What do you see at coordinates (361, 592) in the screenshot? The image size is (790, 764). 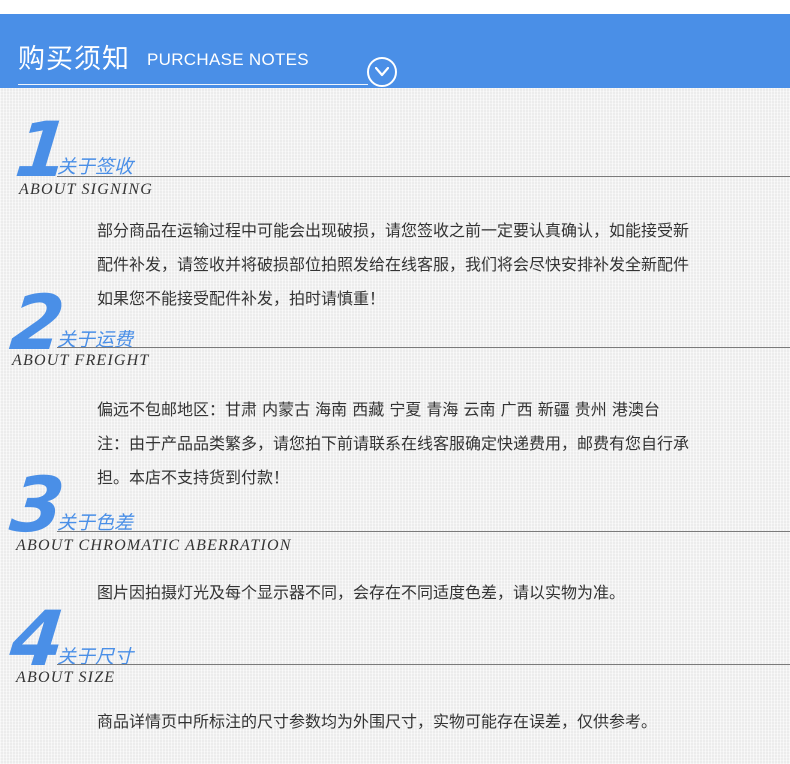 I see `body-line: 图片因拍摄灯光及每个显示器不同，会存在不同适度色差，请以实物为准。` at bounding box center [361, 592].